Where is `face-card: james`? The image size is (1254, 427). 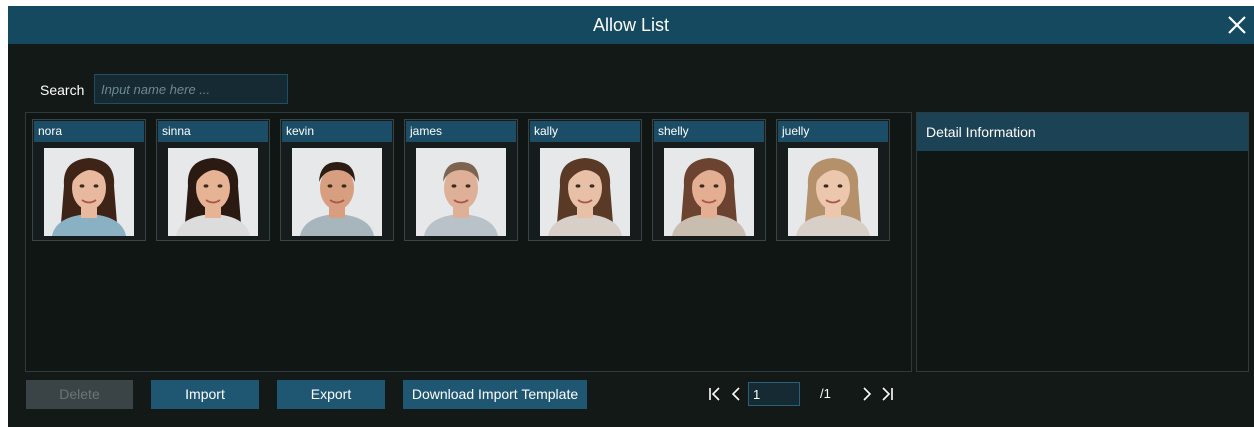 face-card: james is located at coordinates (461, 180).